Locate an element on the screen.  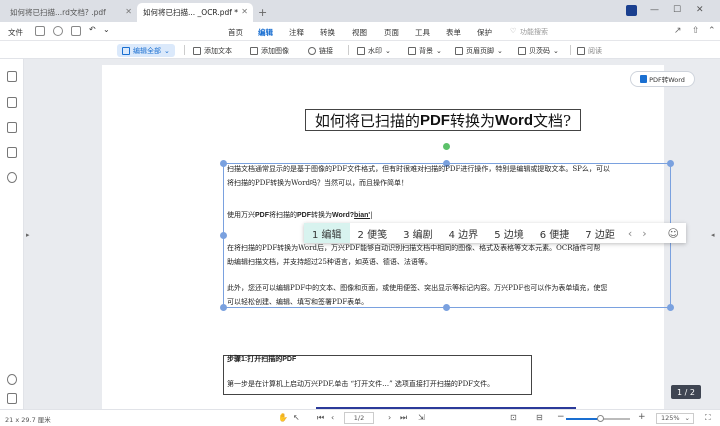
file-menu: 文件 is located at coordinates (15, 32).